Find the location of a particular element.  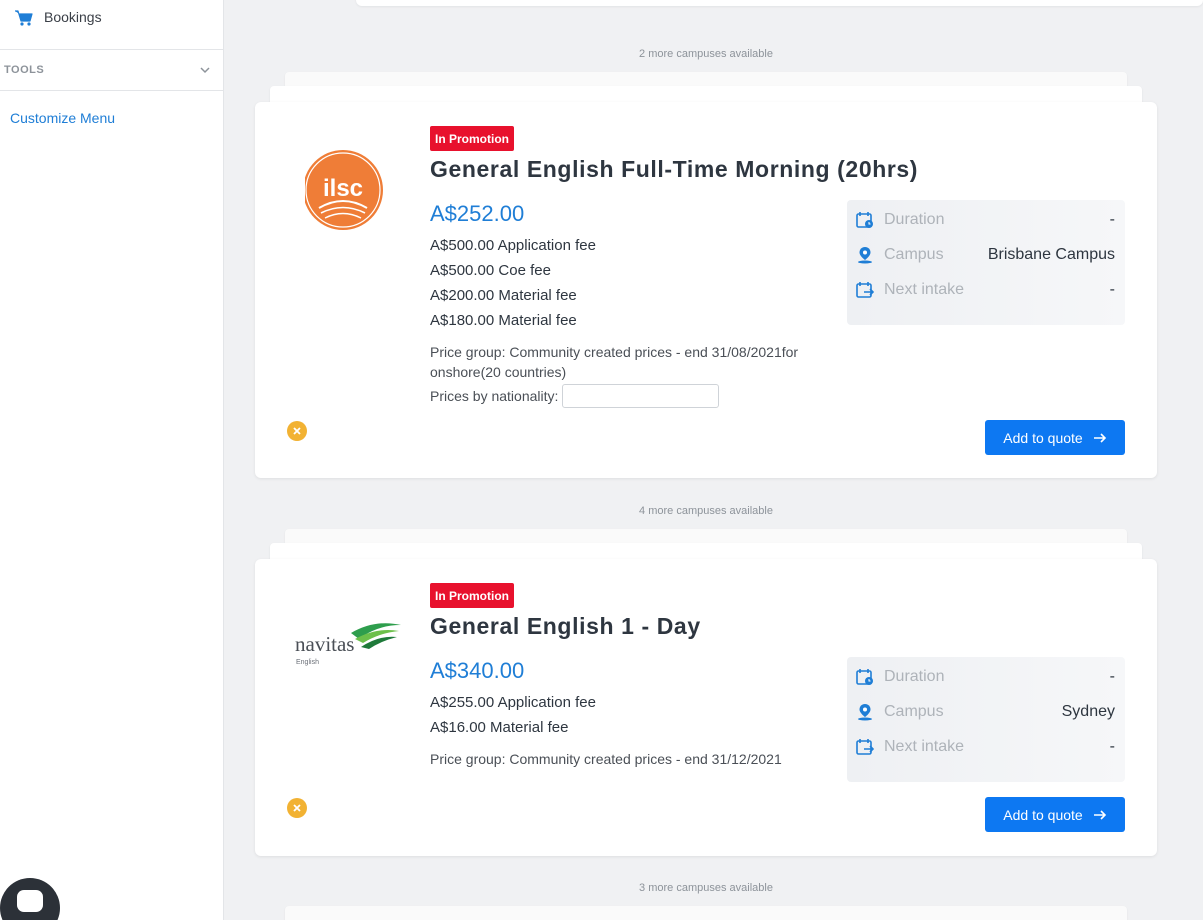

stacked-card-edge is located at coordinates (706, 913).